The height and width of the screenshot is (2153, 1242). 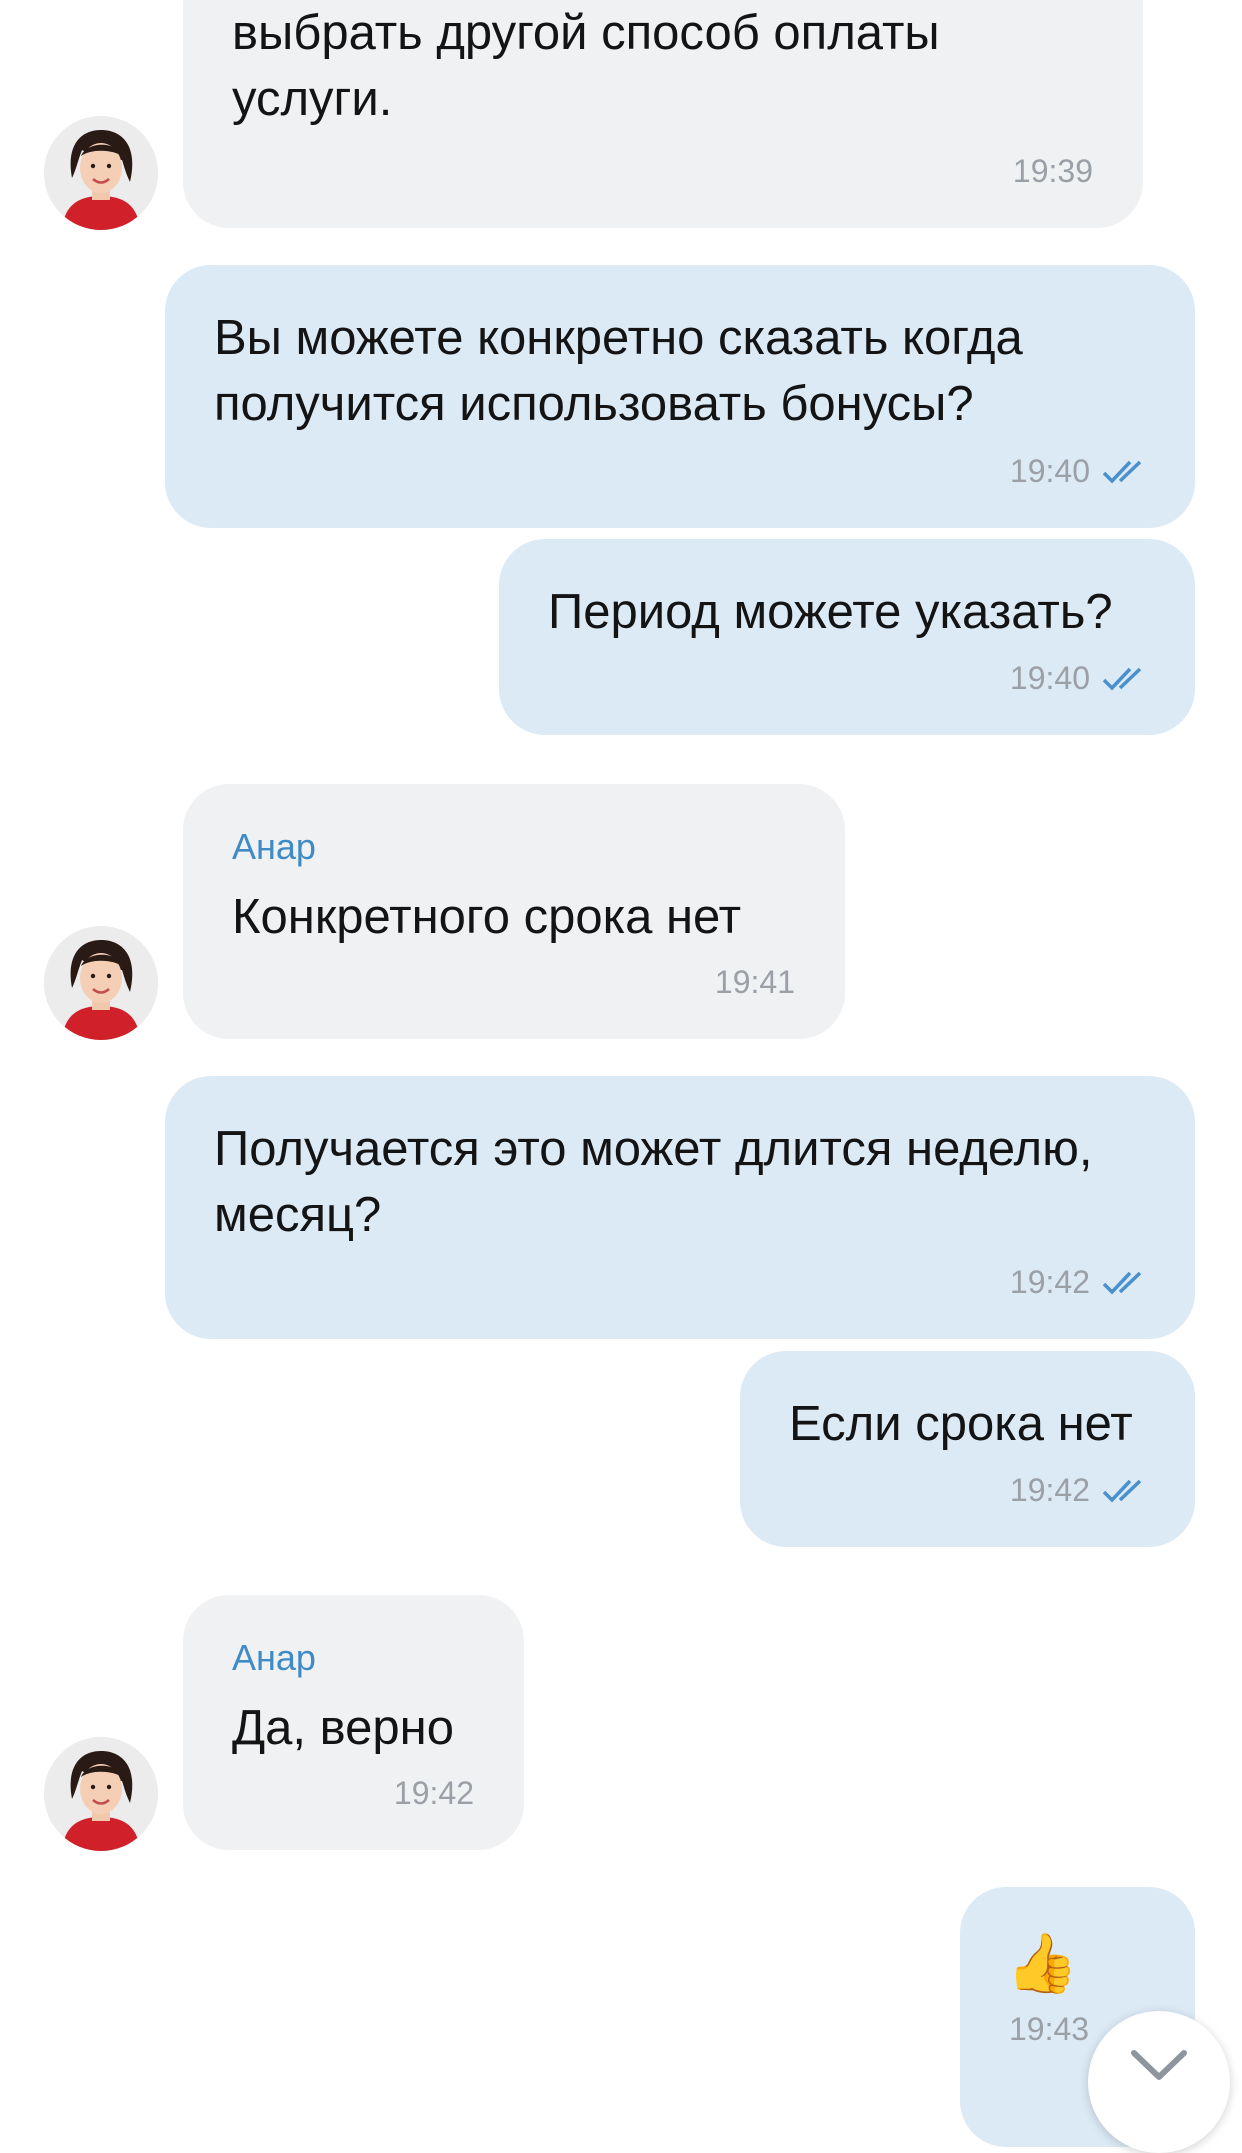 I want to click on message-text: получится использовать бонусы?, so click(x=594, y=404).